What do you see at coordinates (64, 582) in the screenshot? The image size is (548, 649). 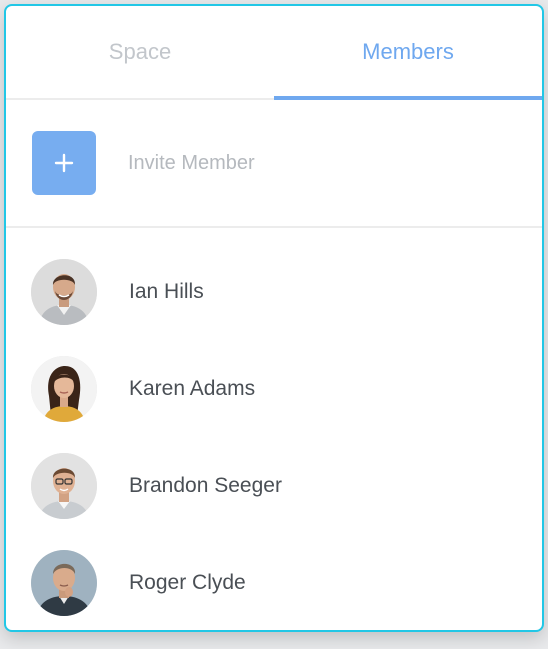 I see `avatar-roger-clyde` at bounding box center [64, 582].